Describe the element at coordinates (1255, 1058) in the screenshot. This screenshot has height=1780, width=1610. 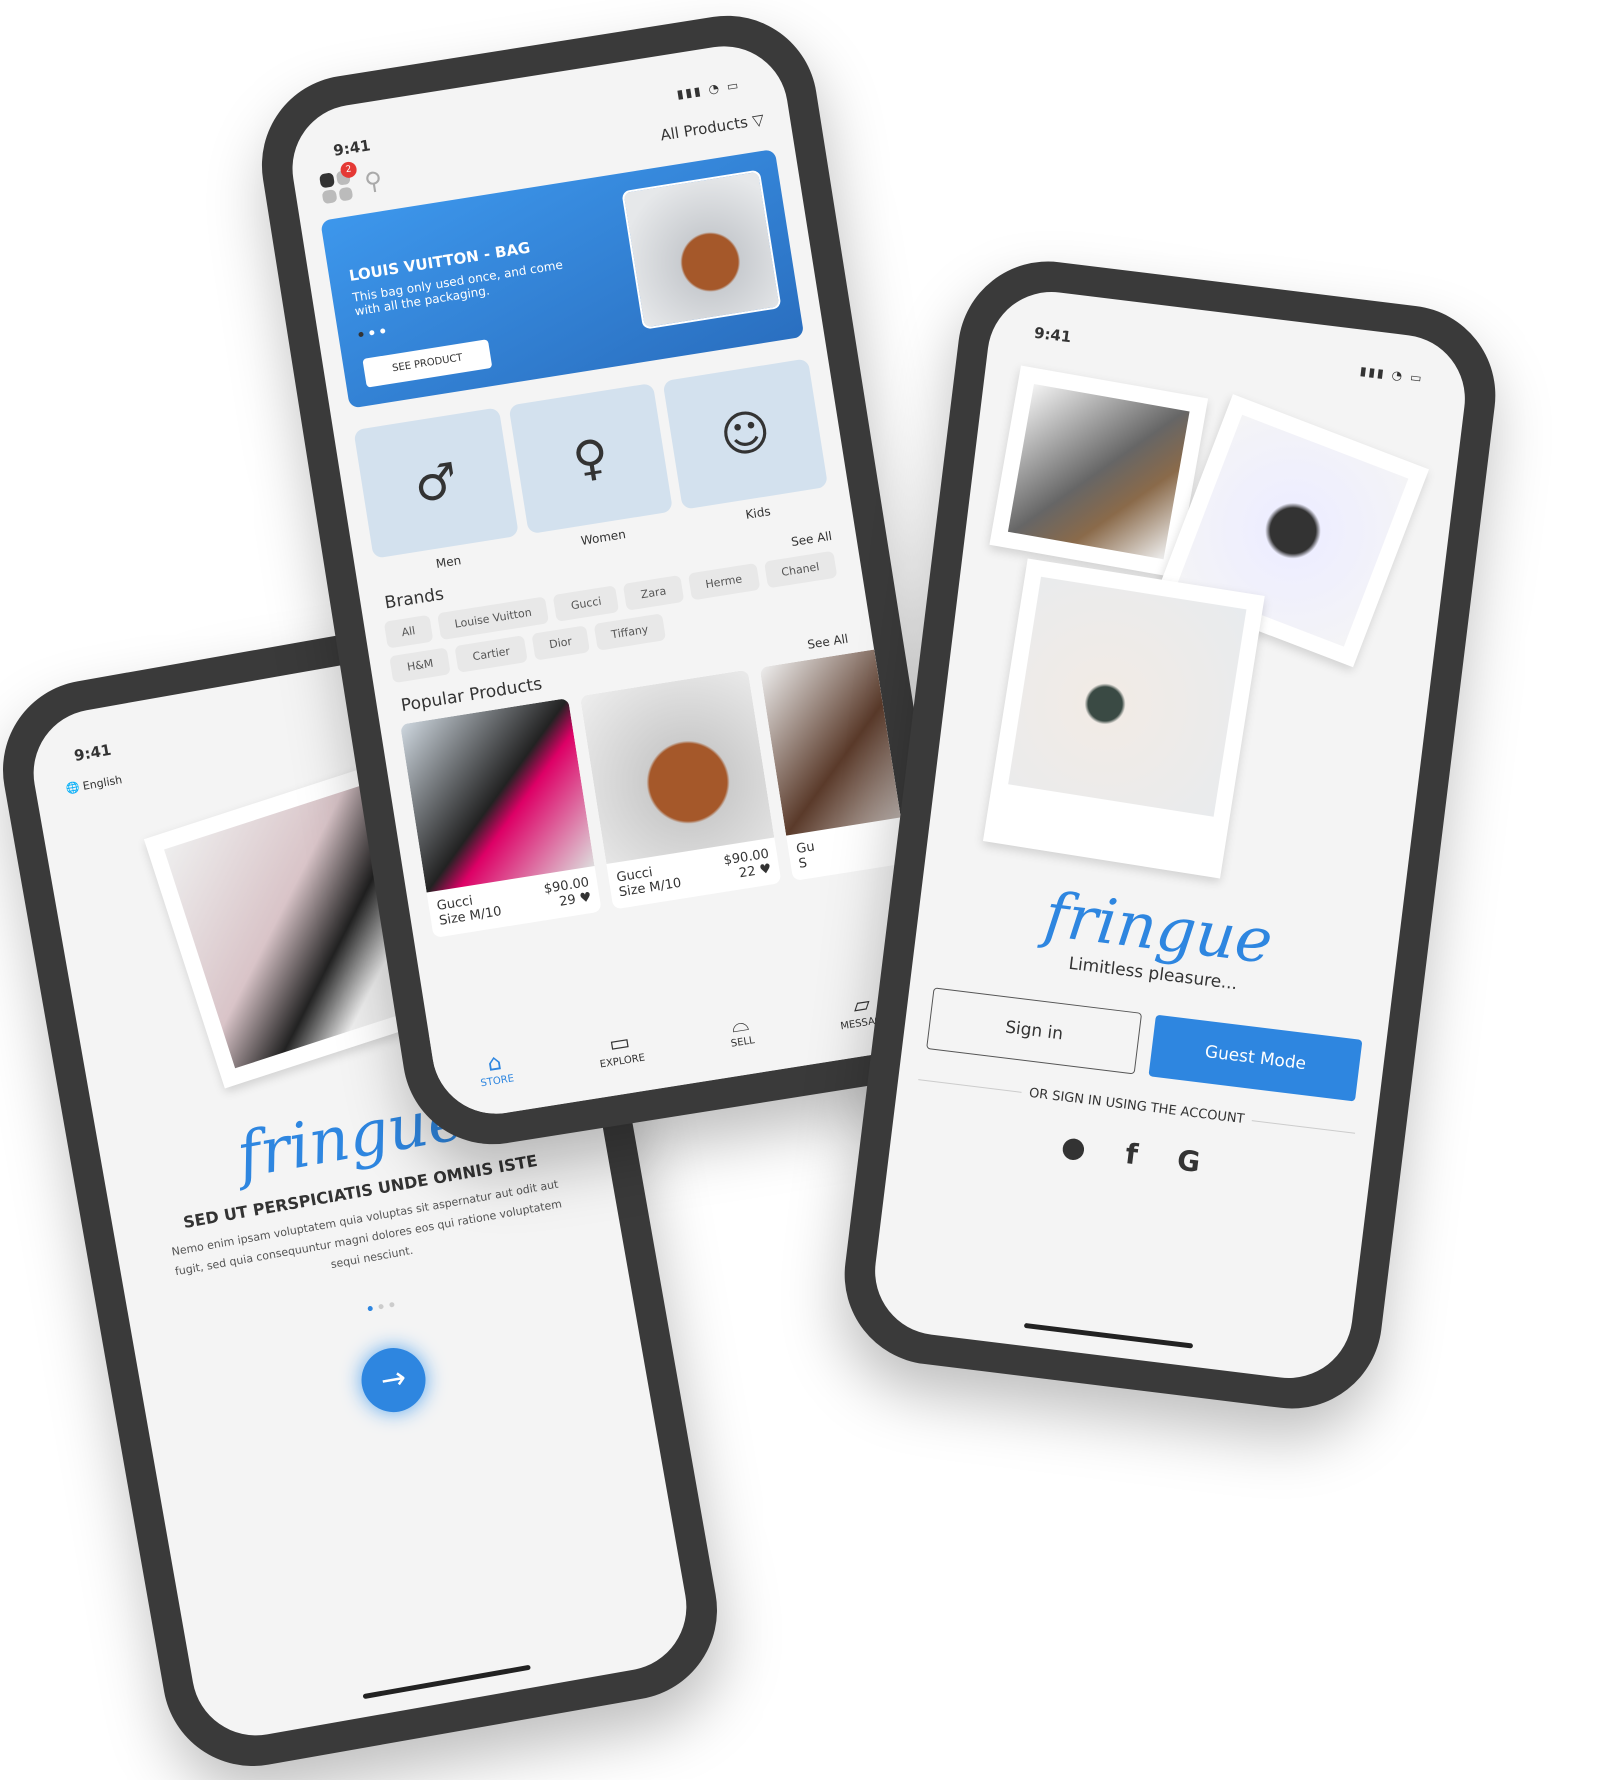
I see `guest-mode-button: Guest Mode` at that location.